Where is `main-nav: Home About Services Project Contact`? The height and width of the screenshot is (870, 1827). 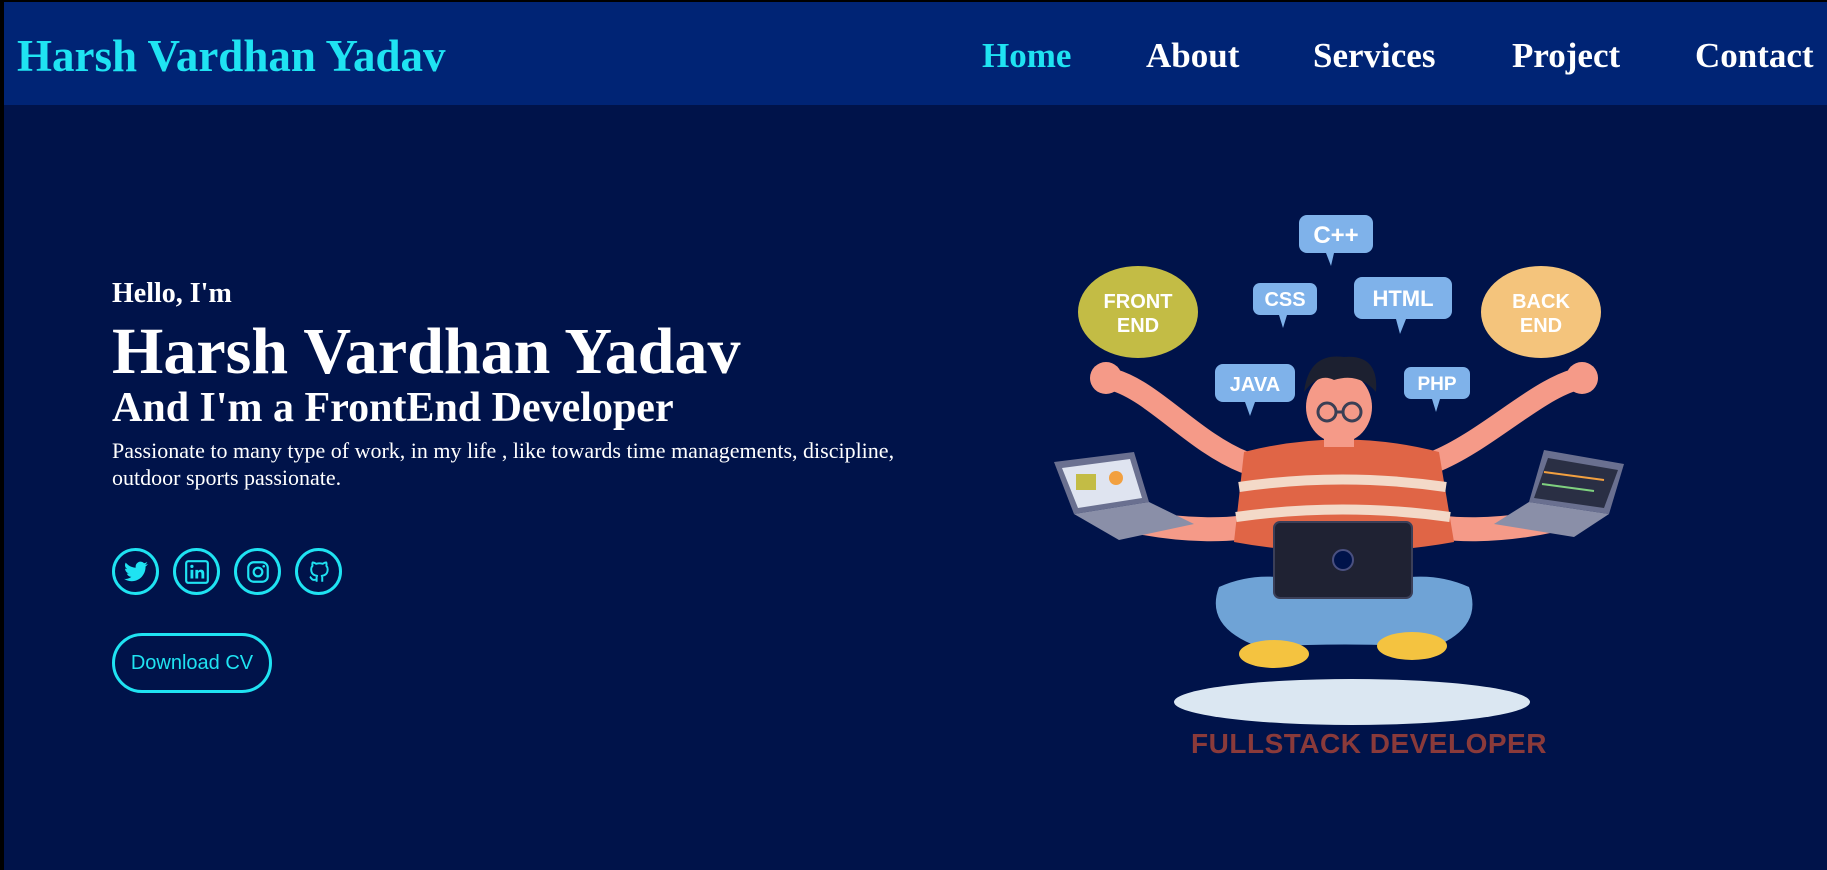 main-nav: Home About Services Project Contact is located at coordinates (915, 58).